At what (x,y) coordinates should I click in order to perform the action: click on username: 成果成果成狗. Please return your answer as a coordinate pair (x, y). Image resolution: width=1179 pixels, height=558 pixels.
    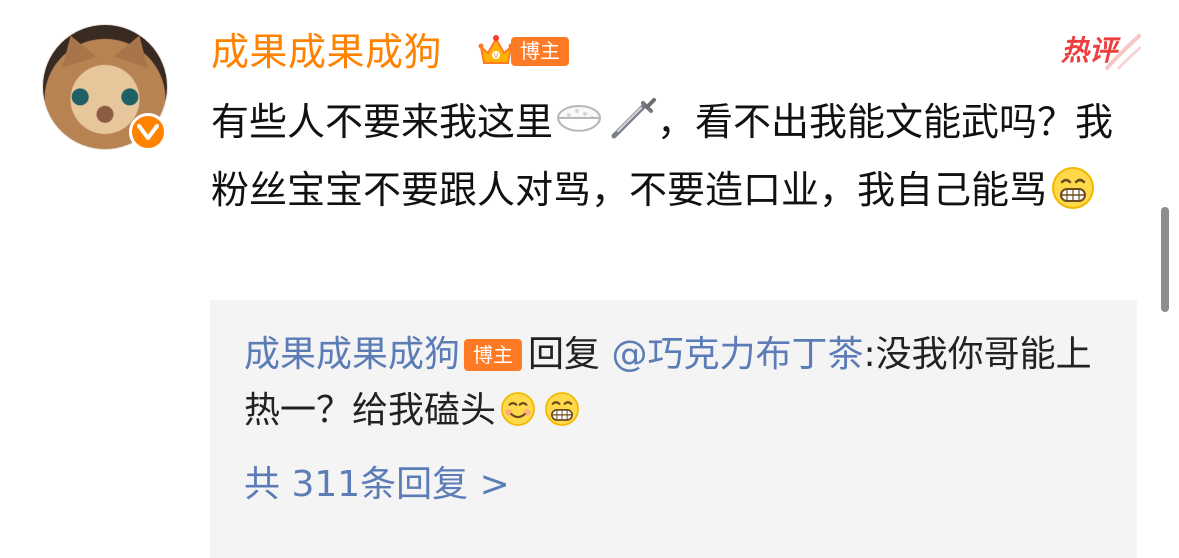
    Looking at the image, I should click on (326, 52).